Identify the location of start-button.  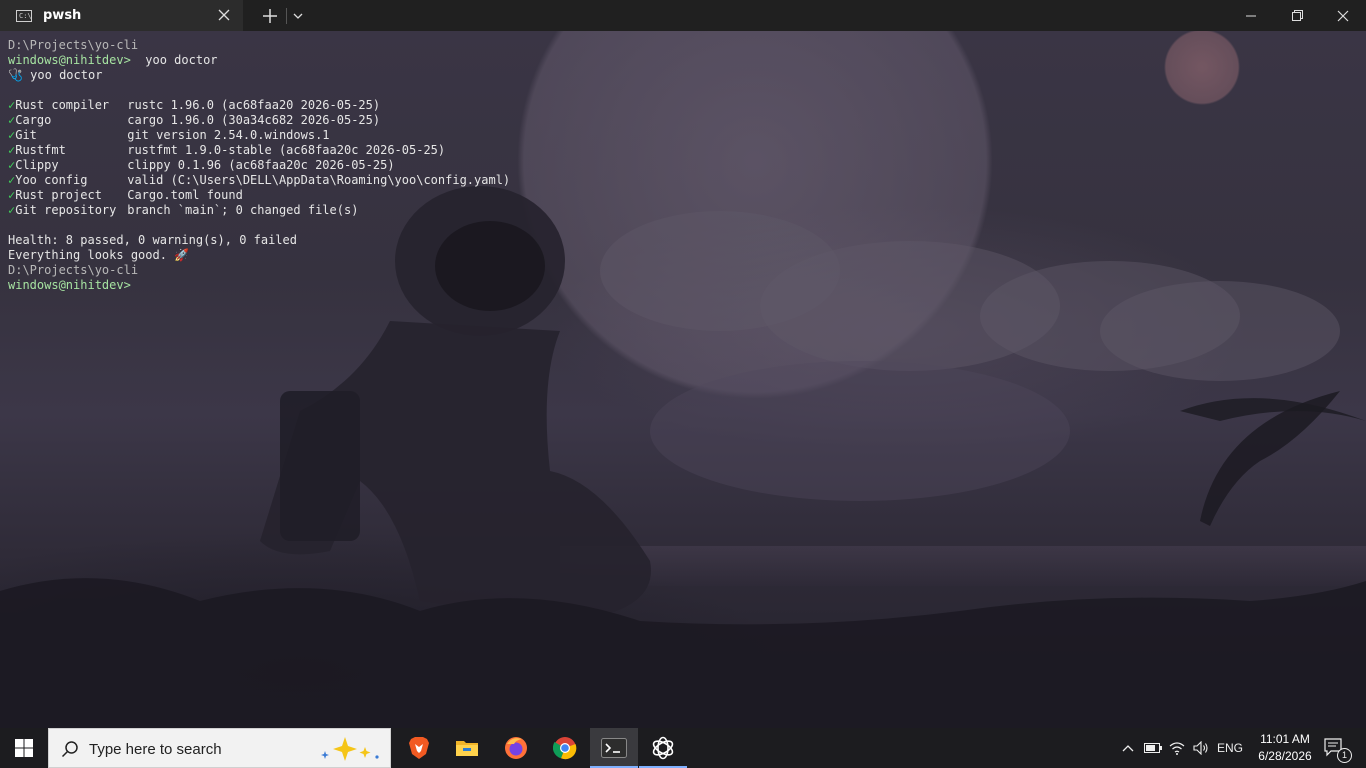
(24, 748).